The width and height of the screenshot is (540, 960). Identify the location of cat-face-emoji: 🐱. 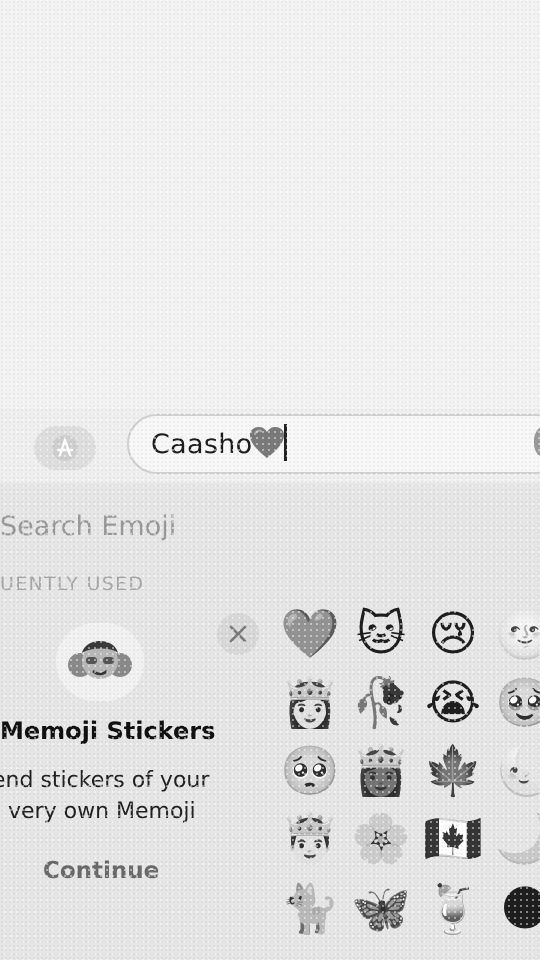
(381, 634).